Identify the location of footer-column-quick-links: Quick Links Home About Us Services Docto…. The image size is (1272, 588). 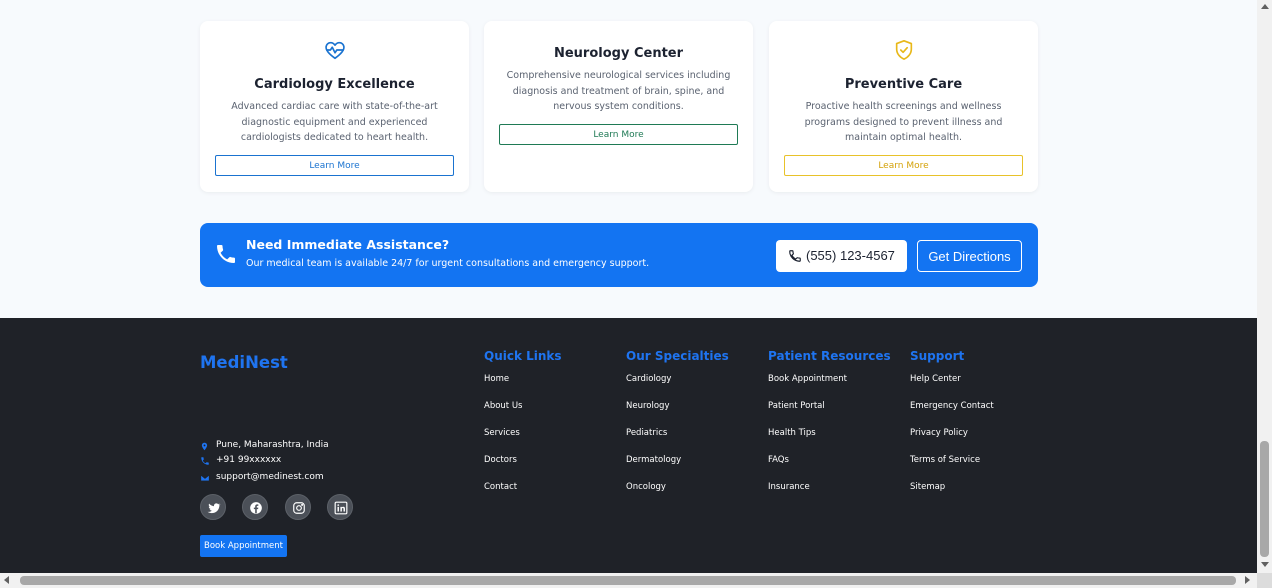
(523, 428).